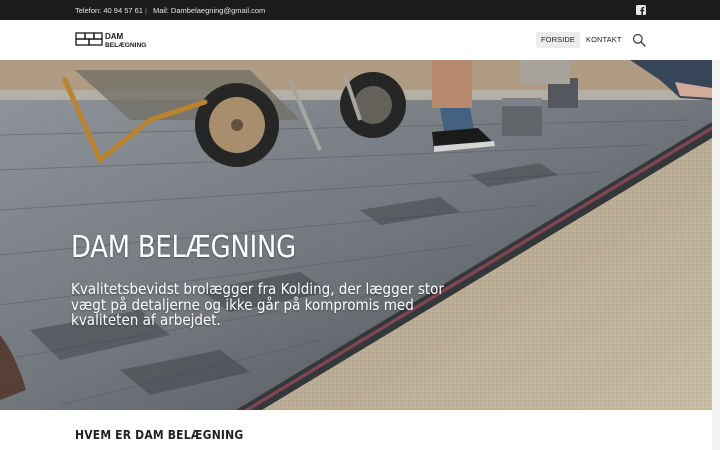 This screenshot has height=450, width=720. I want to click on logo-text-dam: DAM, so click(114, 36).